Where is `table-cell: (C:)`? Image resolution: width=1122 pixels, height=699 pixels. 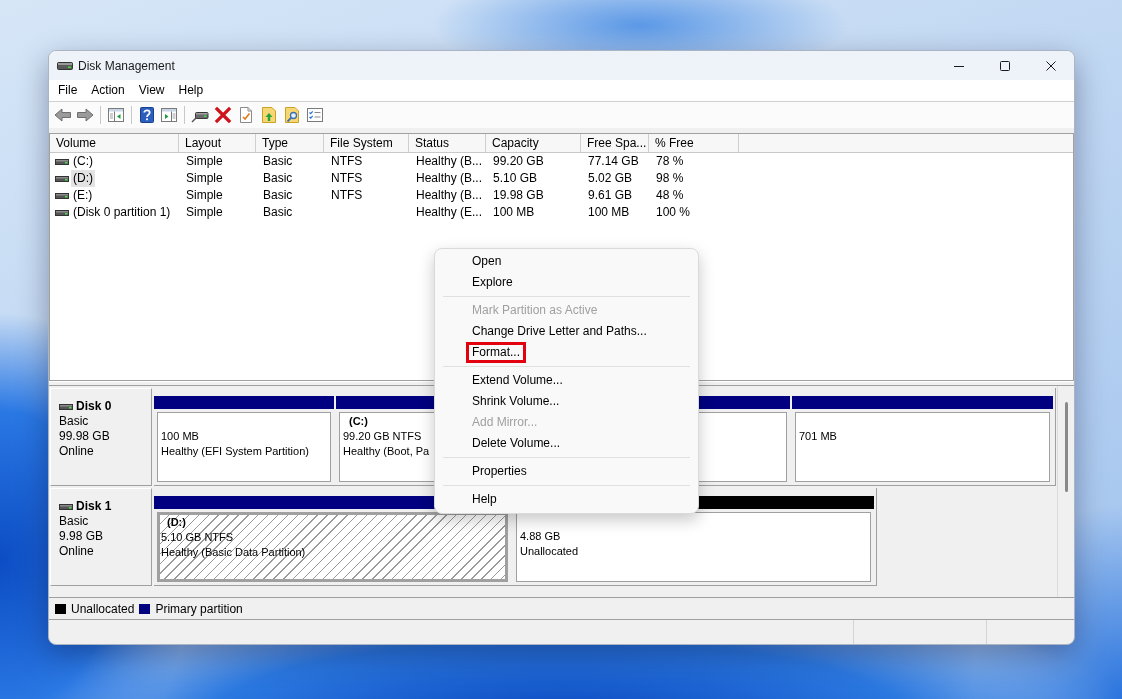
table-cell: (C:) is located at coordinates (83, 161).